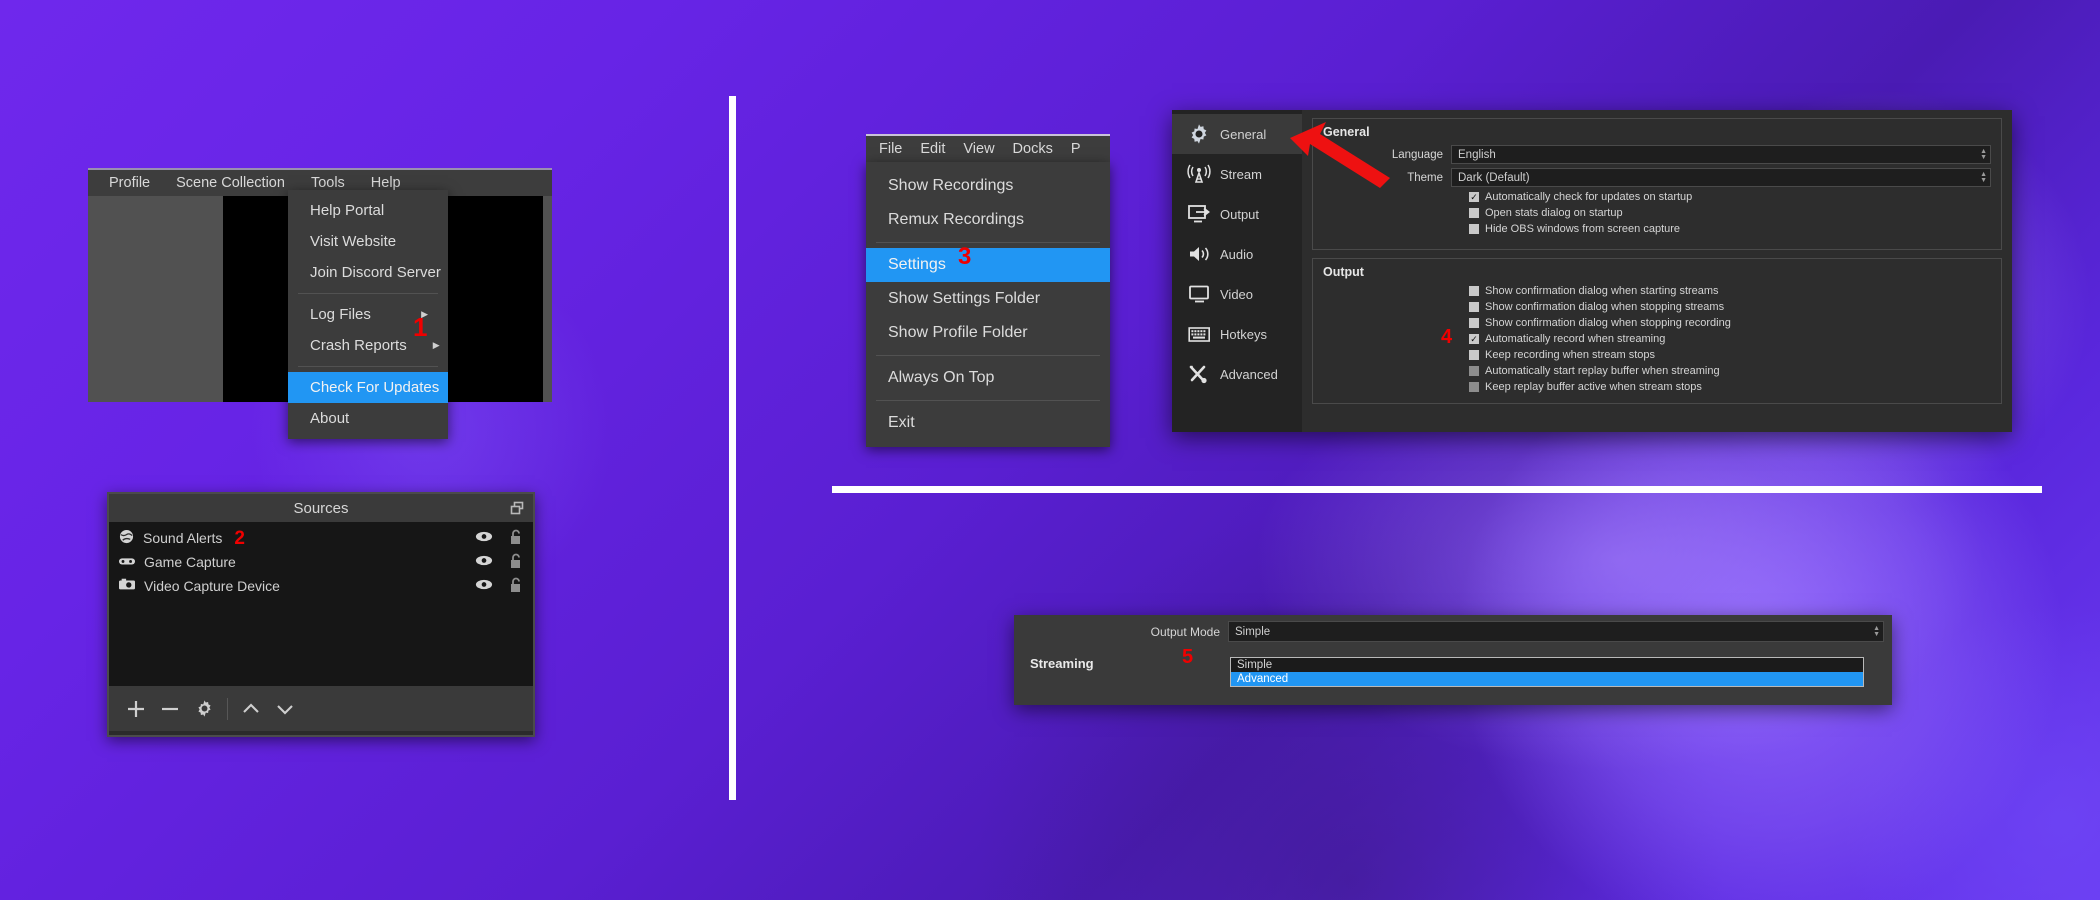  I want to click on list-item: Video Capture Device, so click(321, 586).